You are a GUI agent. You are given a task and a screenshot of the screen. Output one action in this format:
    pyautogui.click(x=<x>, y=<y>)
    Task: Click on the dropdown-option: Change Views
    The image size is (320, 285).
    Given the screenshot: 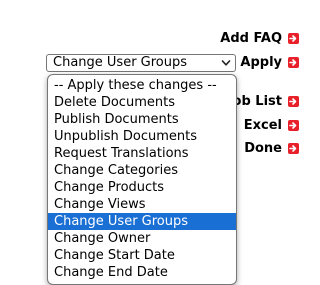 What is the action you would take?
    pyautogui.click(x=142, y=204)
    